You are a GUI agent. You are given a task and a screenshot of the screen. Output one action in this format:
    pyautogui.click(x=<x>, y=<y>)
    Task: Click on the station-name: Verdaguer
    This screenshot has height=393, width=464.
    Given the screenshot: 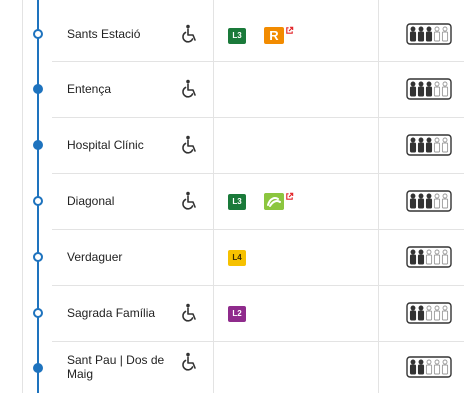 What is the action you would take?
    pyautogui.click(x=119, y=257)
    